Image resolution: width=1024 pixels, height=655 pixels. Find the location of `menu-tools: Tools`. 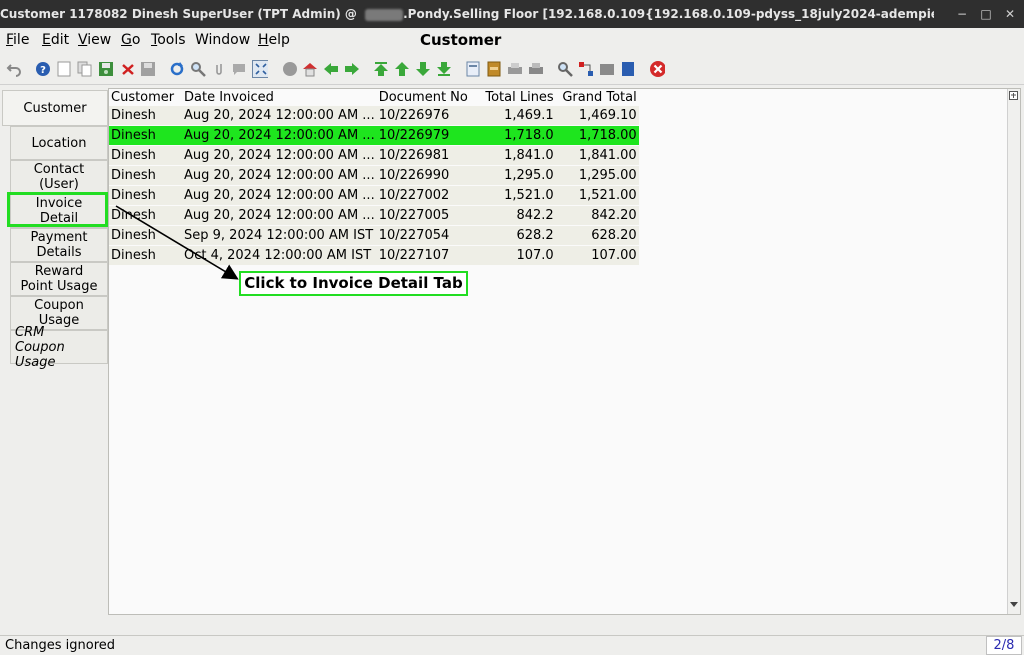

menu-tools: Tools is located at coordinates (168, 40).